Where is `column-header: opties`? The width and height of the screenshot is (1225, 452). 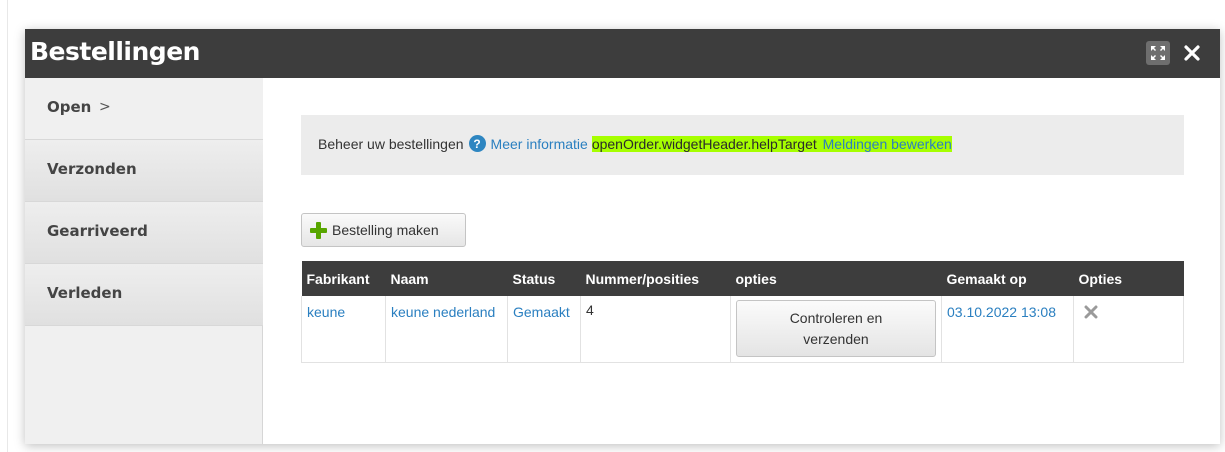 column-header: opties is located at coordinates (836, 278).